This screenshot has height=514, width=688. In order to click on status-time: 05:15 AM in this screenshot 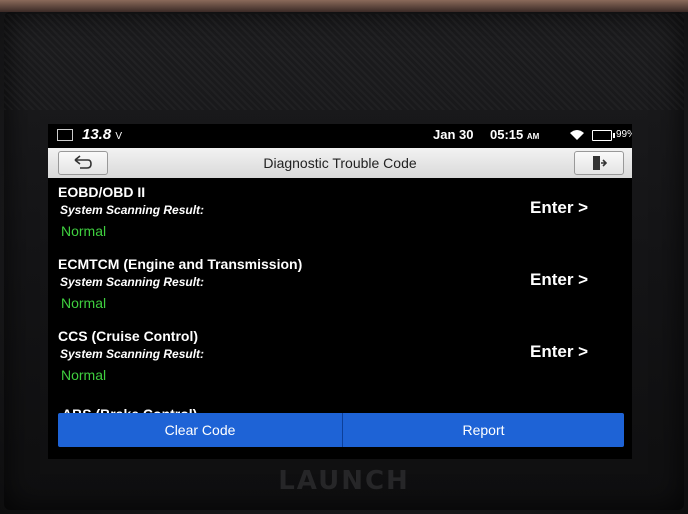, I will do `click(515, 134)`.